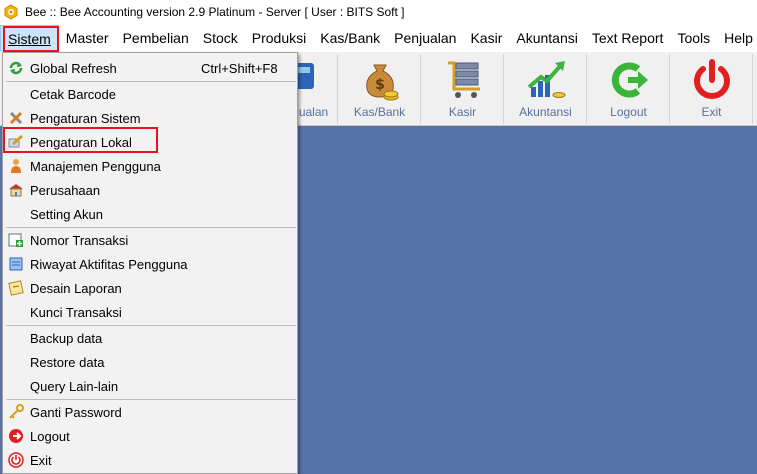 The image size is (757, 474). What do you see at coordinates (150, 412) in the screenshot?
I see `menu-item-ganti-password: Ganti Password` at bounding box center [150, 412].